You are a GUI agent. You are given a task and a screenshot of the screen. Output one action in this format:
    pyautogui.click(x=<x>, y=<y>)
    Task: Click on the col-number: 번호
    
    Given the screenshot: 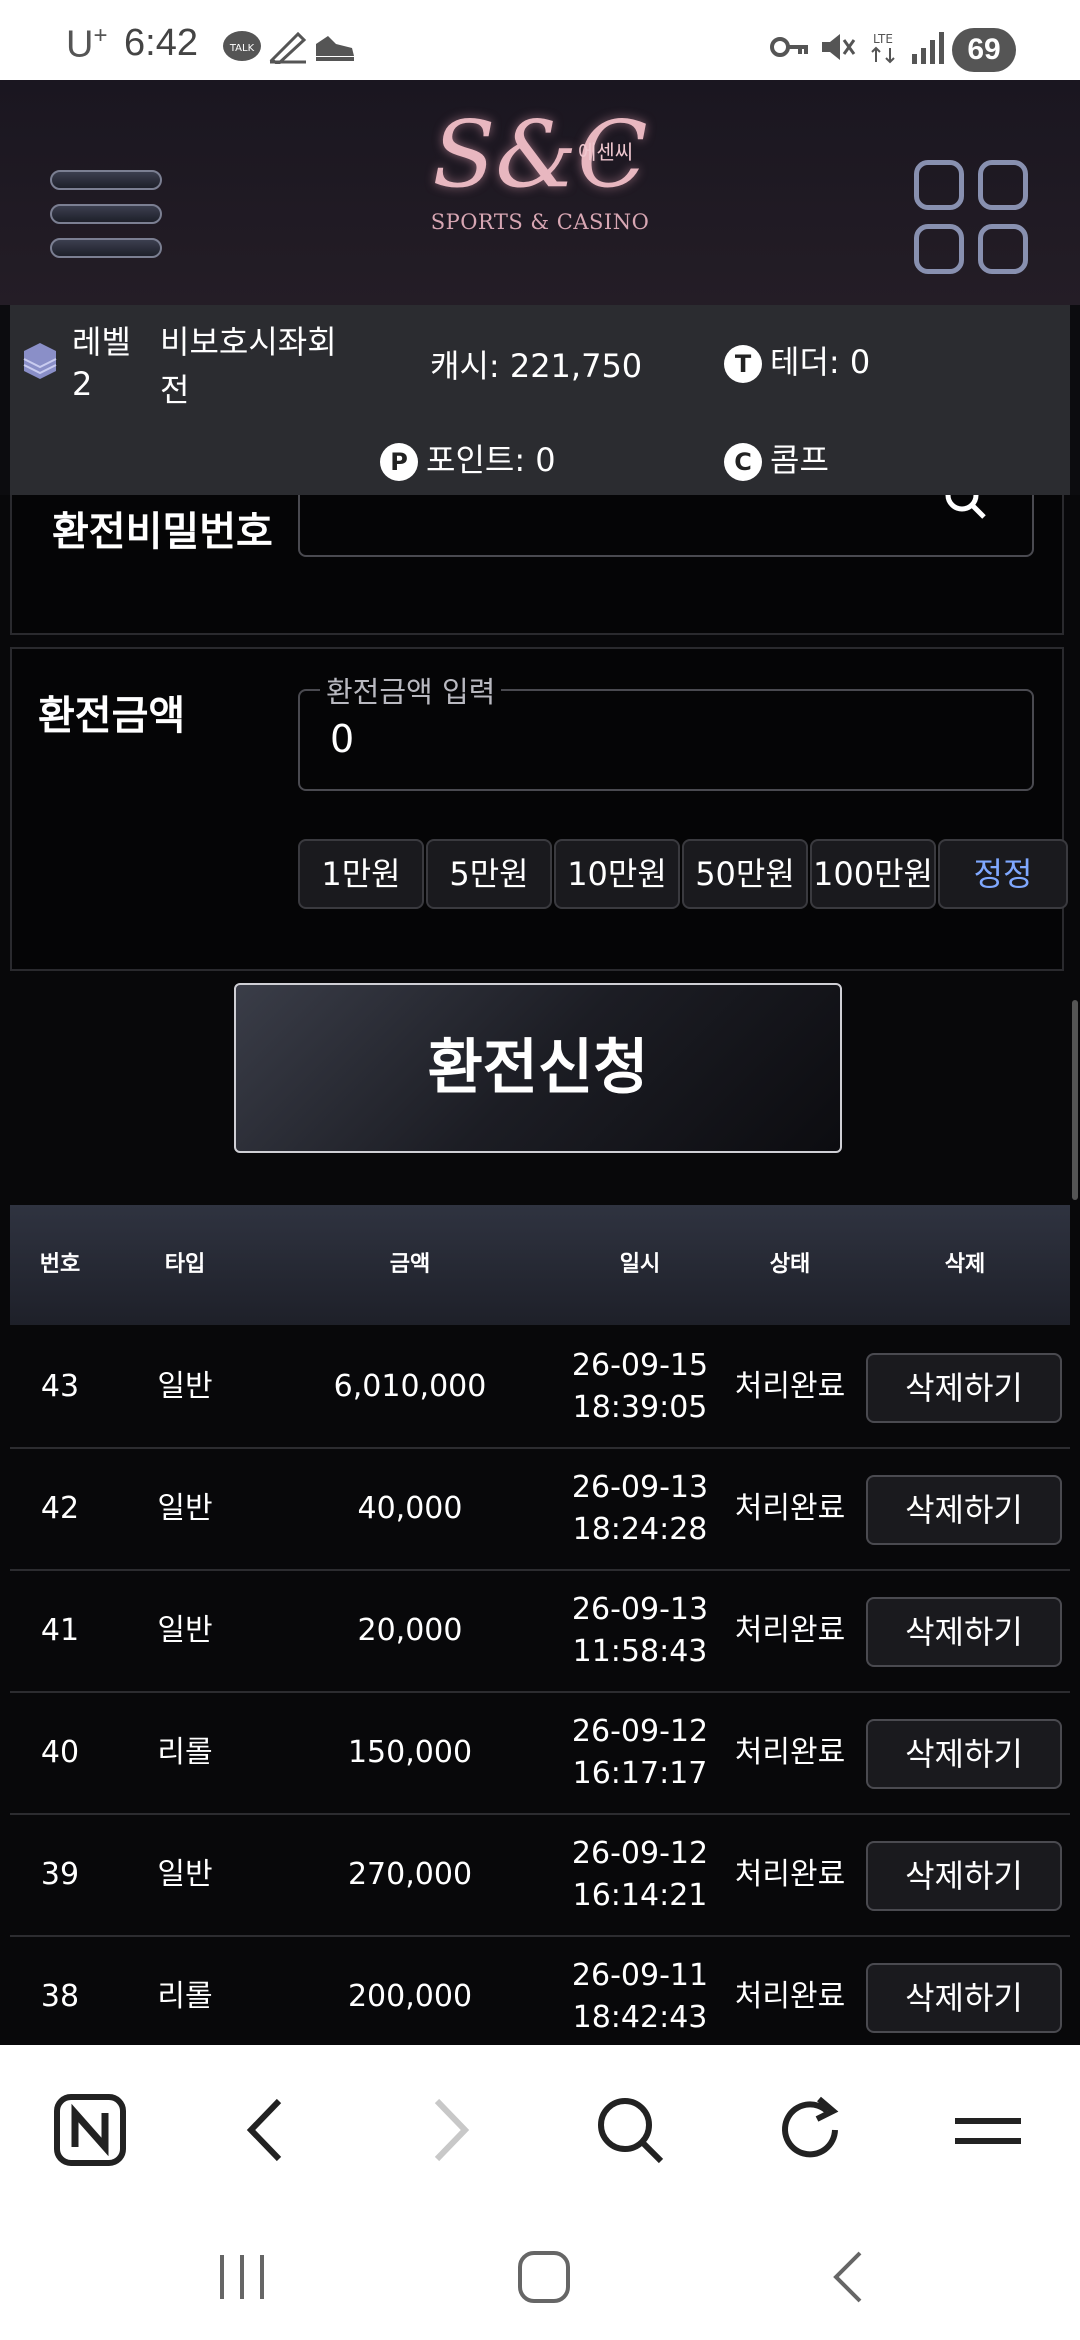 What is the action you would take?
    pyautogui.click(x=60, y=1264)
    